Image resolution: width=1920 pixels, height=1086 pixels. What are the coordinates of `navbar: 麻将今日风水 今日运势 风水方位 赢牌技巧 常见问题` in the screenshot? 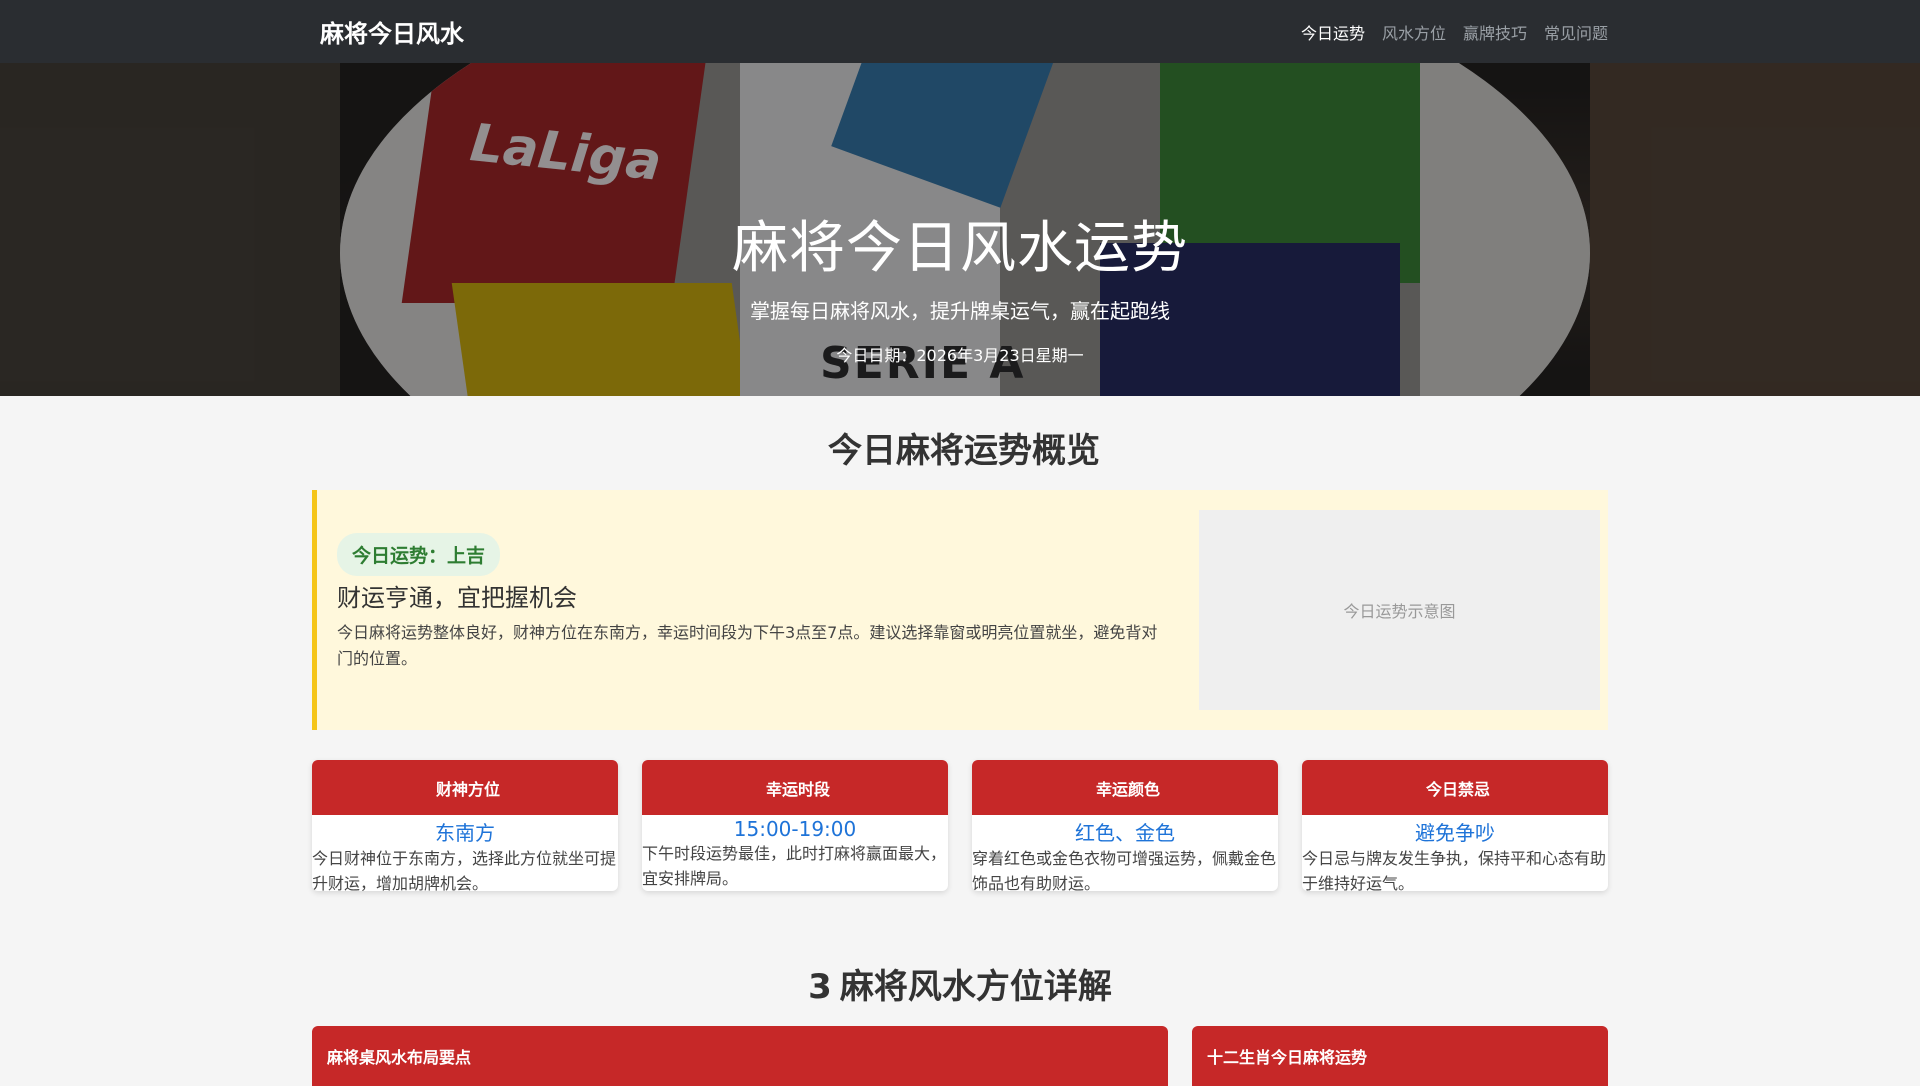 It's located at (960, 31).